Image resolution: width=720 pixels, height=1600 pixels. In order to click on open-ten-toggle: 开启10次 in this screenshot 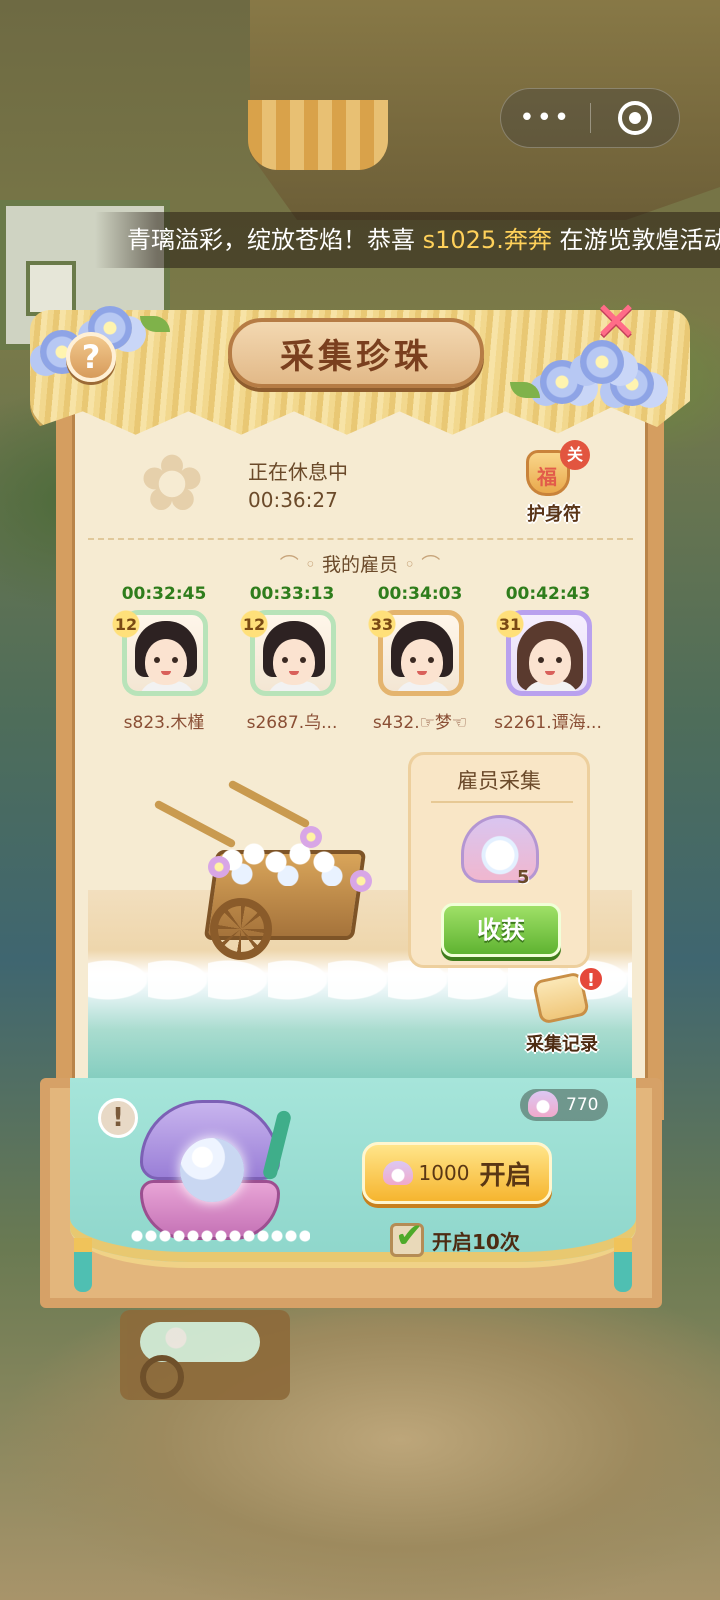, I will do `click(455, 1238)`.